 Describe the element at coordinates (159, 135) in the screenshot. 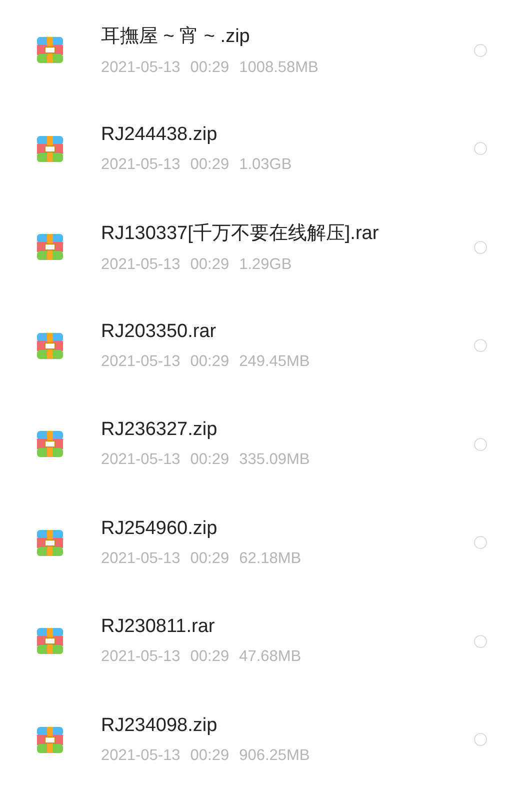

I see `file-name: RJ244438.zip` at that location.